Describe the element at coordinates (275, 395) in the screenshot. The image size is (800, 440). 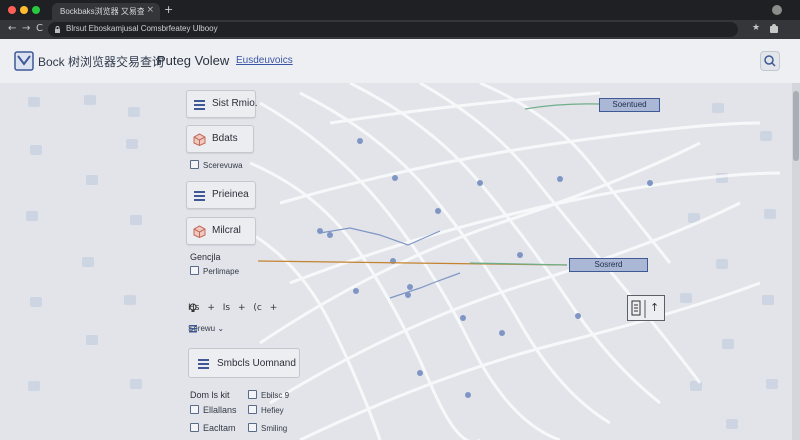
I see `checkbox-label: Ebilsc 9` at that location.